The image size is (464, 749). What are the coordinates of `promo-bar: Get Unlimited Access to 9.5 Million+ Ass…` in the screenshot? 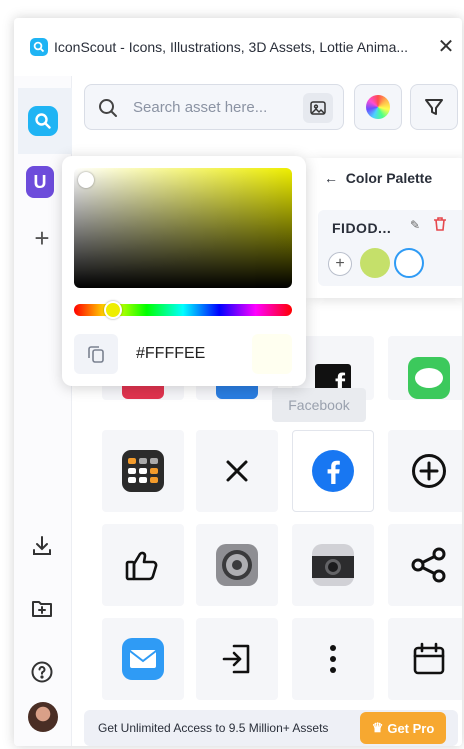 It's located at (271, 728).